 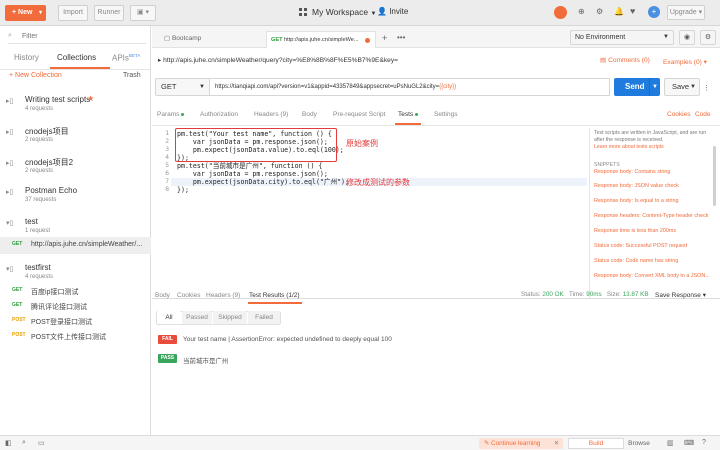 What do you see at coordinates (654, 12) in the screenshot?
I see `avatar: +` at bounding box center [654, 12].